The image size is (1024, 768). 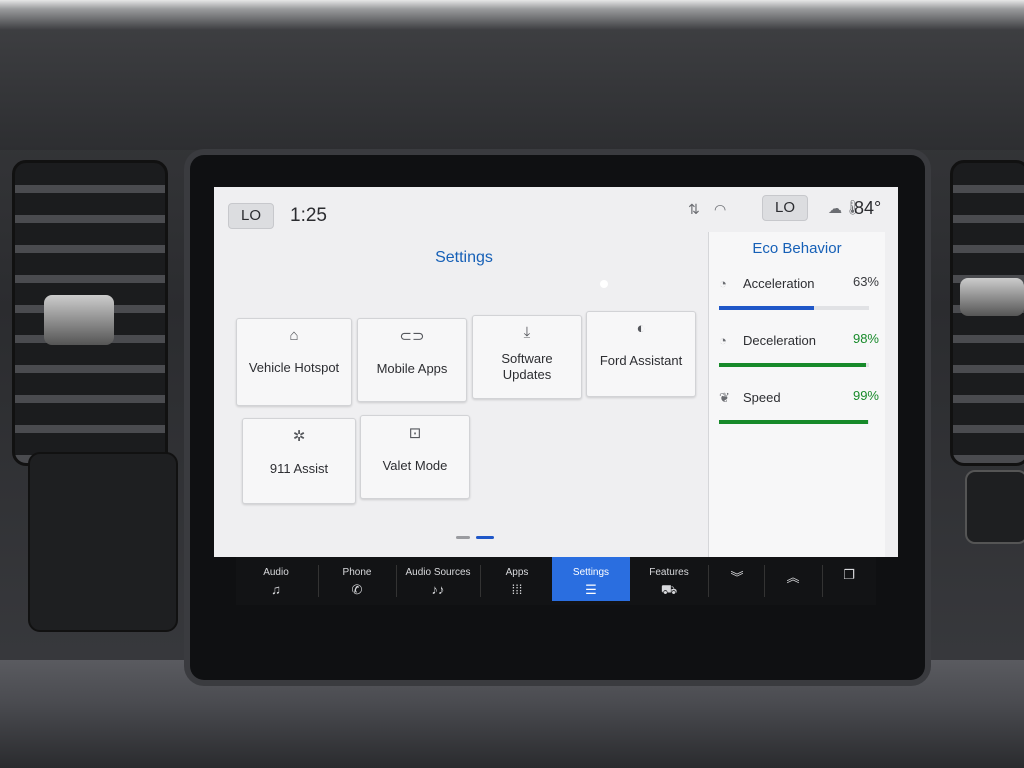 I want to click on nav-label: Audio Sources, so click(x=438, y=572).